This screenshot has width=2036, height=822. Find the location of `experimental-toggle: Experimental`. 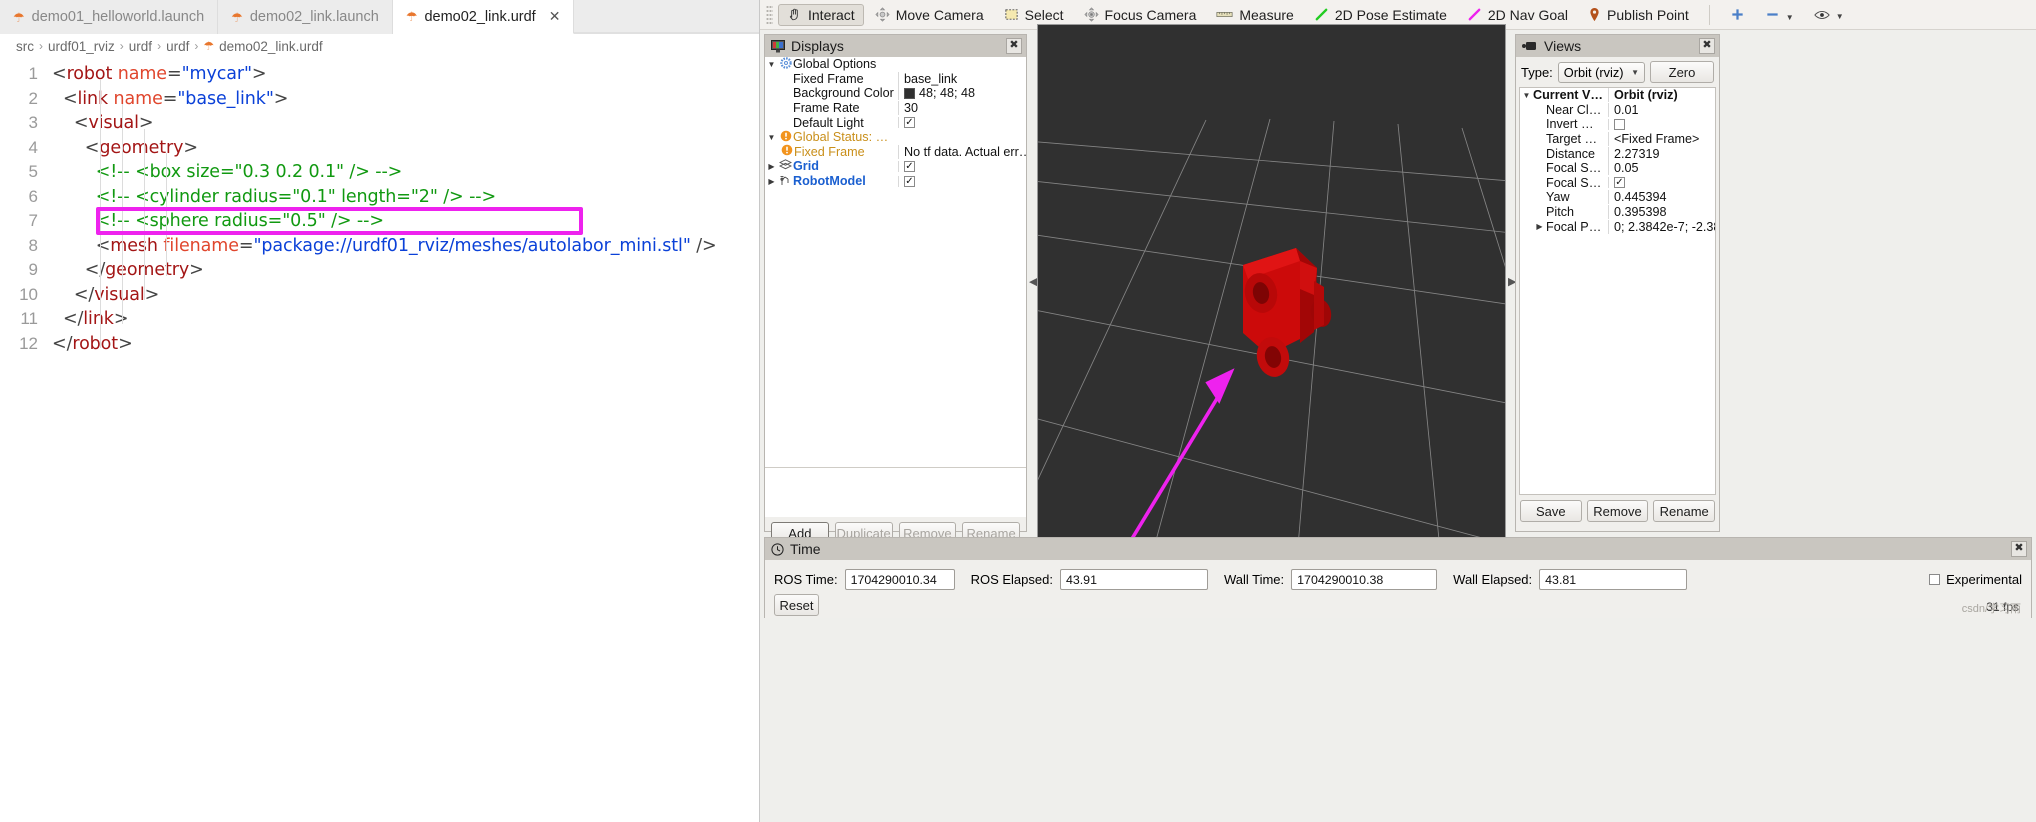

experimental-toggle: Experimental is located at coordinates (1975, 579).